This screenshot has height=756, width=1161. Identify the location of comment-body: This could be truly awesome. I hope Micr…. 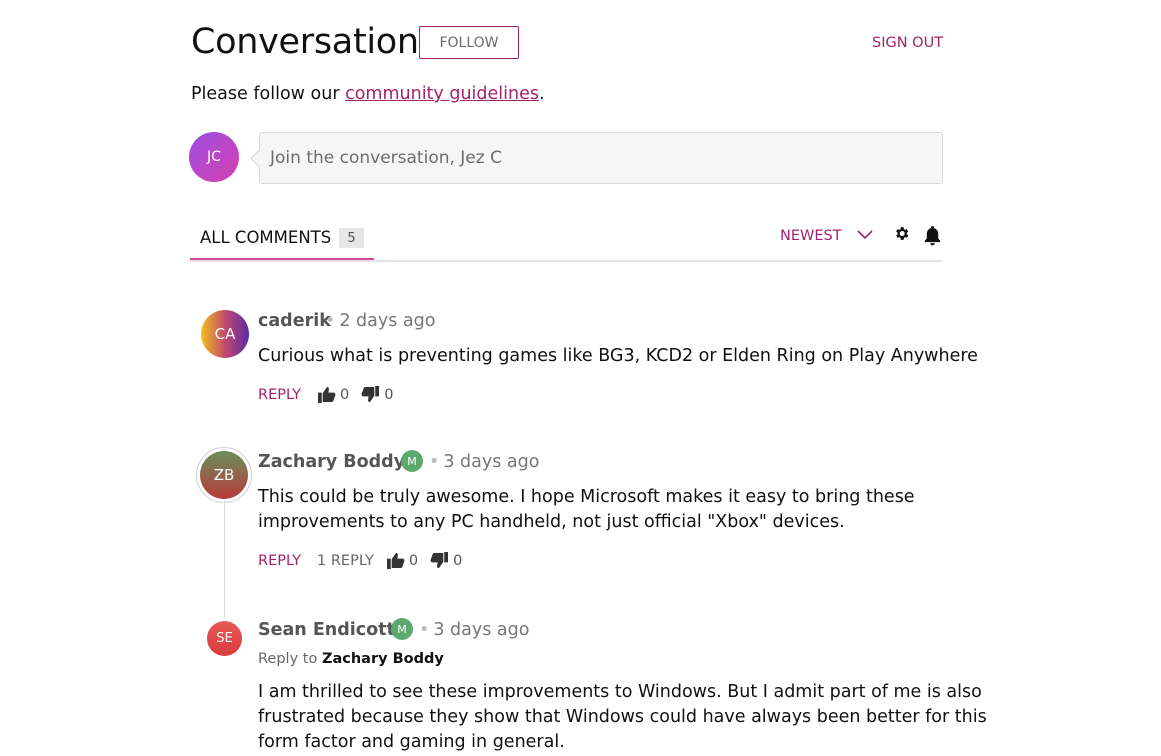
(586, 510).